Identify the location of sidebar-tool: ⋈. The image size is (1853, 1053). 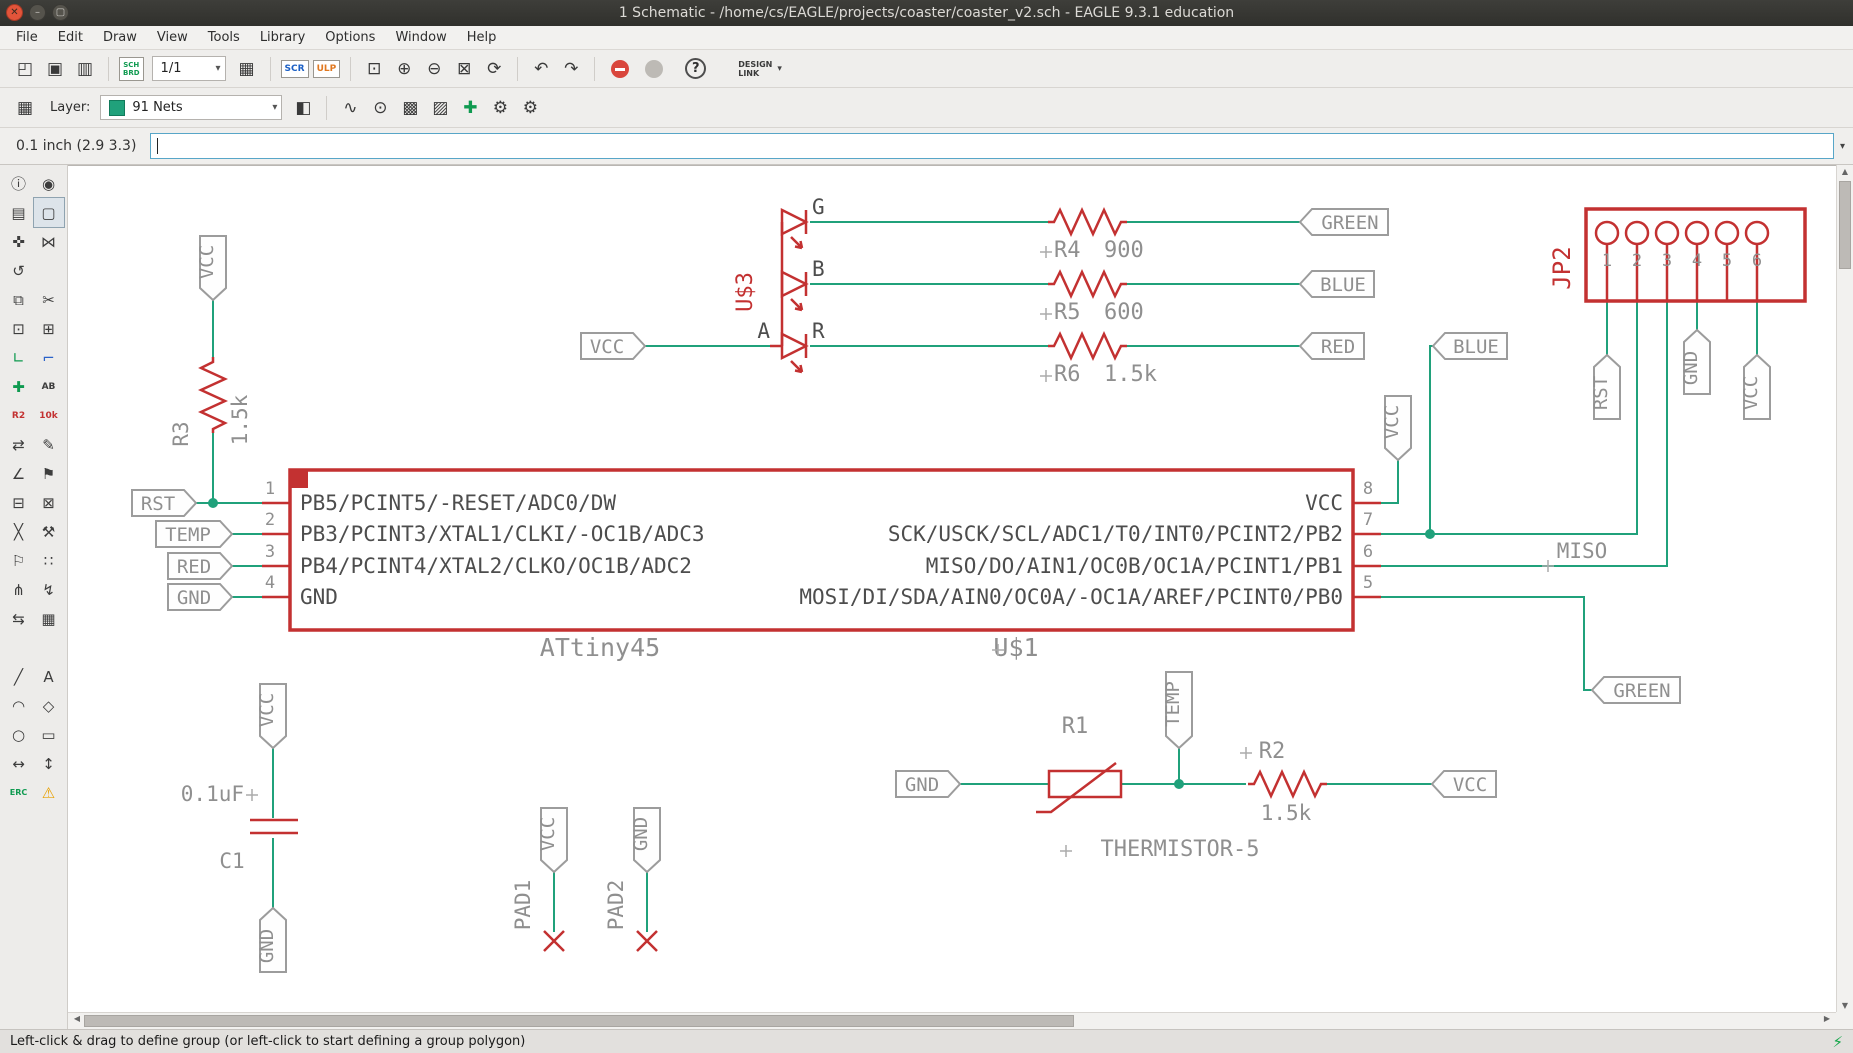
(49, 241).